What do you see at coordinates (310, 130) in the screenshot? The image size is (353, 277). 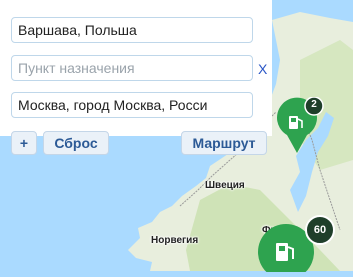 I see `fuel-station-marker: 2` at bounding box center [310, 130].